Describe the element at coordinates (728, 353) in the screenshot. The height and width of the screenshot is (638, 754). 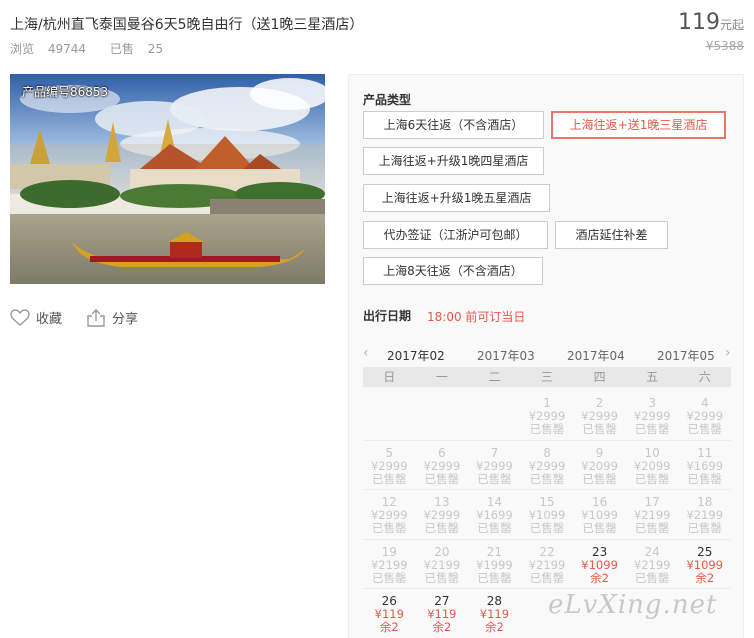
I see `next-month-arrow-icon: ›` at that location.